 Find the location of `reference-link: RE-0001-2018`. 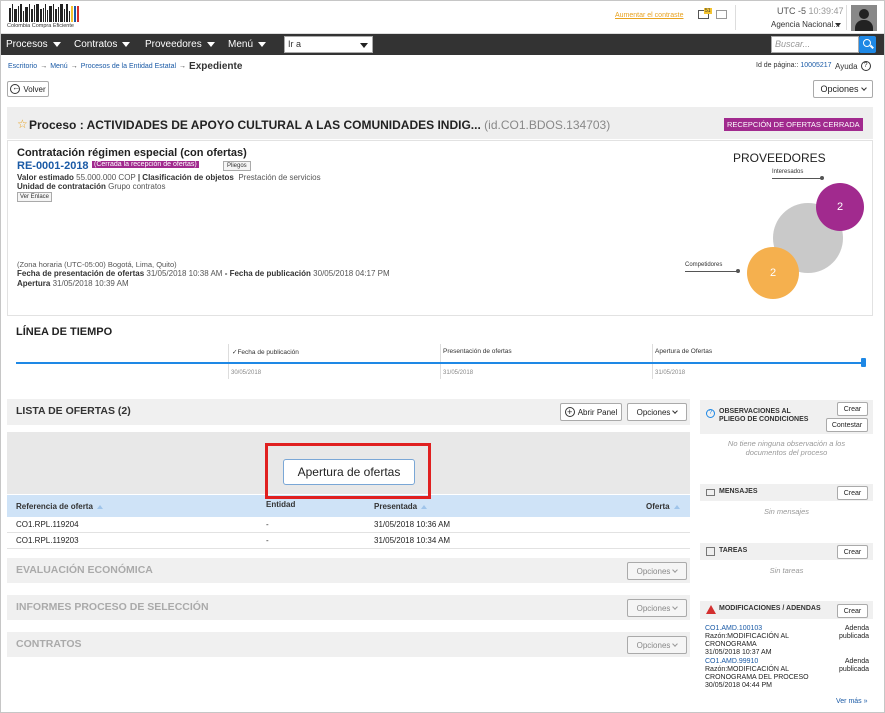

reference-link: RE-0001-2018 is located at coordinates (53, 166).